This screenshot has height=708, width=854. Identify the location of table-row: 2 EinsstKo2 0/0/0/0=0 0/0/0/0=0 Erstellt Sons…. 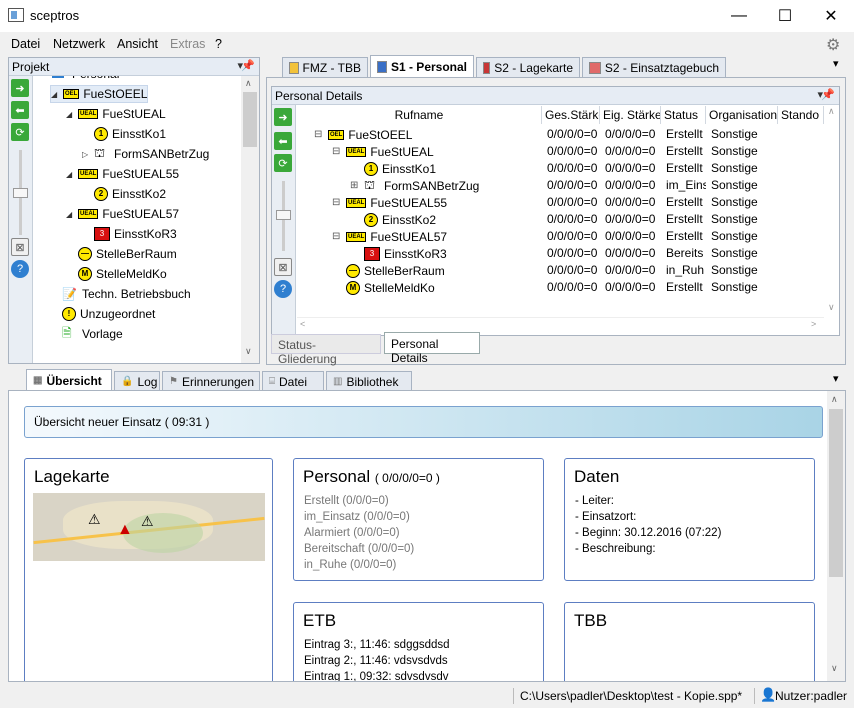
(560, 219).